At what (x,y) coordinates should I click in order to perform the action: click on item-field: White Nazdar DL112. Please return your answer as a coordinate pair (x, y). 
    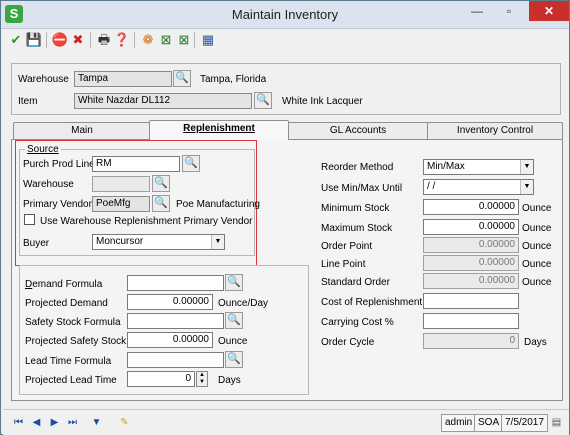
    Looking at the image, I should click on (163, 101).